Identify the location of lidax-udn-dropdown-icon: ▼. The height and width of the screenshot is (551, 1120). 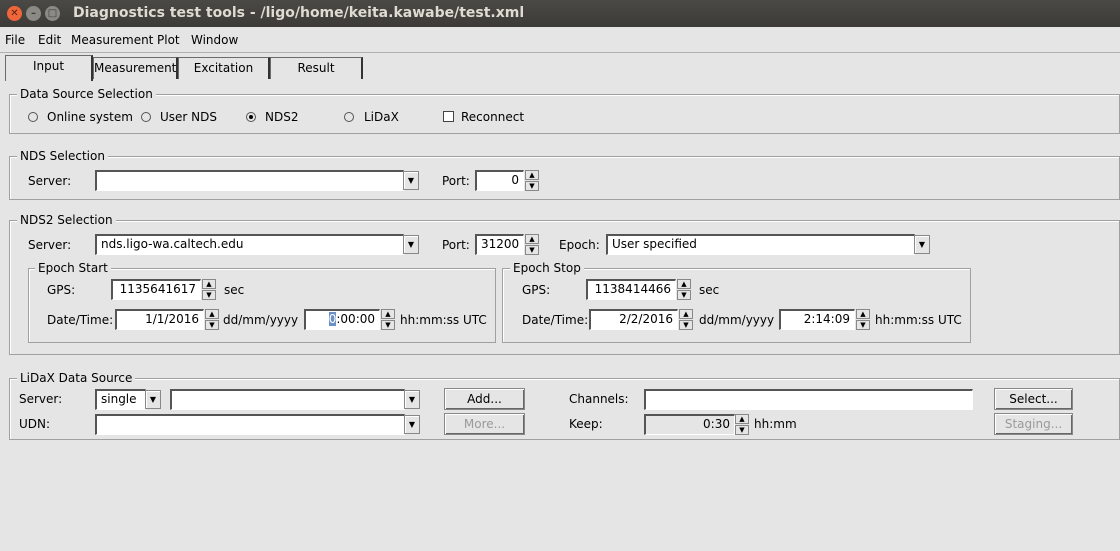
(412, 424).